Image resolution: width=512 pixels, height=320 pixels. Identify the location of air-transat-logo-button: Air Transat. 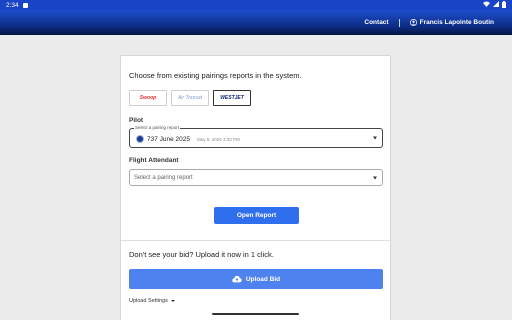
(190, 98).